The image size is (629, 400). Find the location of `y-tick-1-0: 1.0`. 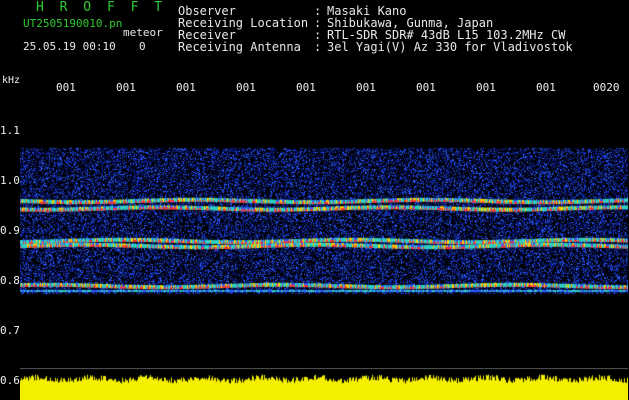

y-tick-1-0: 1.0 is located at coordinates (10, 180).